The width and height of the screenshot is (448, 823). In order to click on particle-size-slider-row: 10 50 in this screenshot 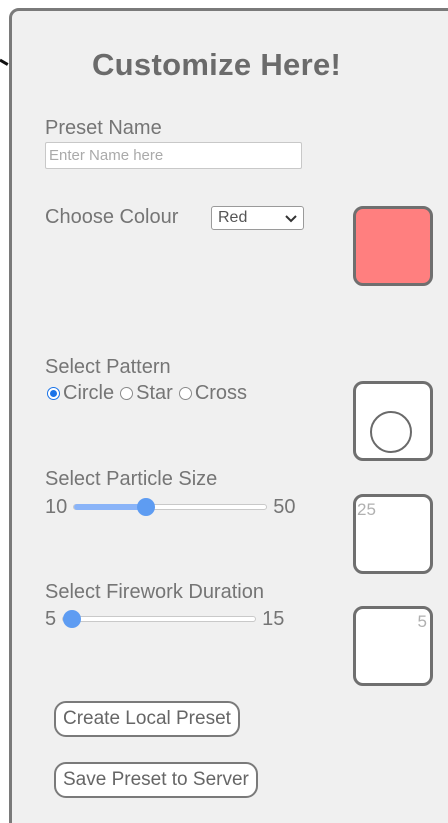, I will do `click(170, 507)`.